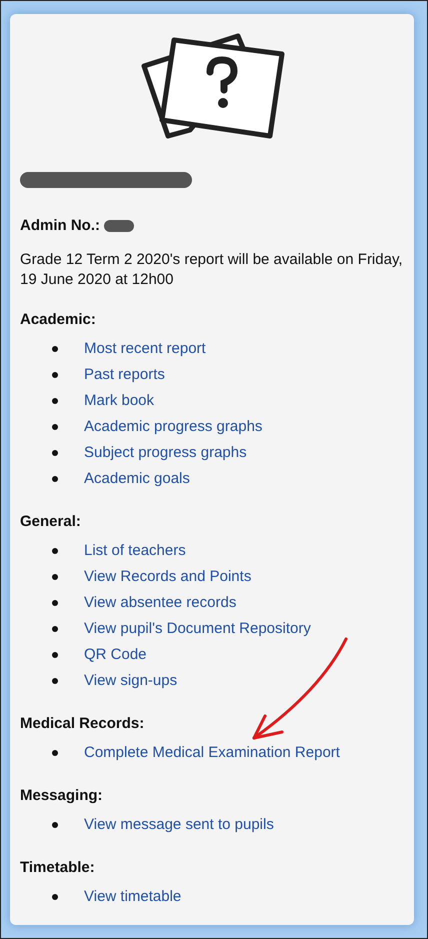 Image resolution: width=428 pixels, height=939 pixels. I want to click on menu-link: Academic progress graphs, so click(173, 427).